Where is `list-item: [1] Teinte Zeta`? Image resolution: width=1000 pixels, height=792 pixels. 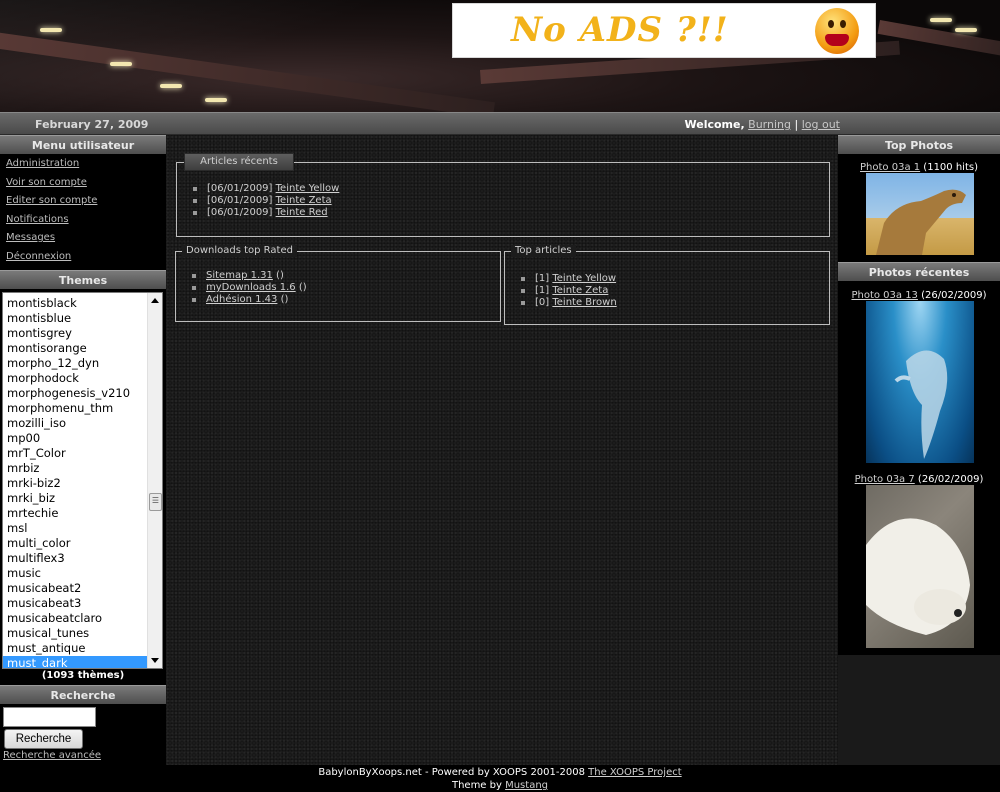
list-item: [1] Teinte Zeta is located at coordinates (569, 291).